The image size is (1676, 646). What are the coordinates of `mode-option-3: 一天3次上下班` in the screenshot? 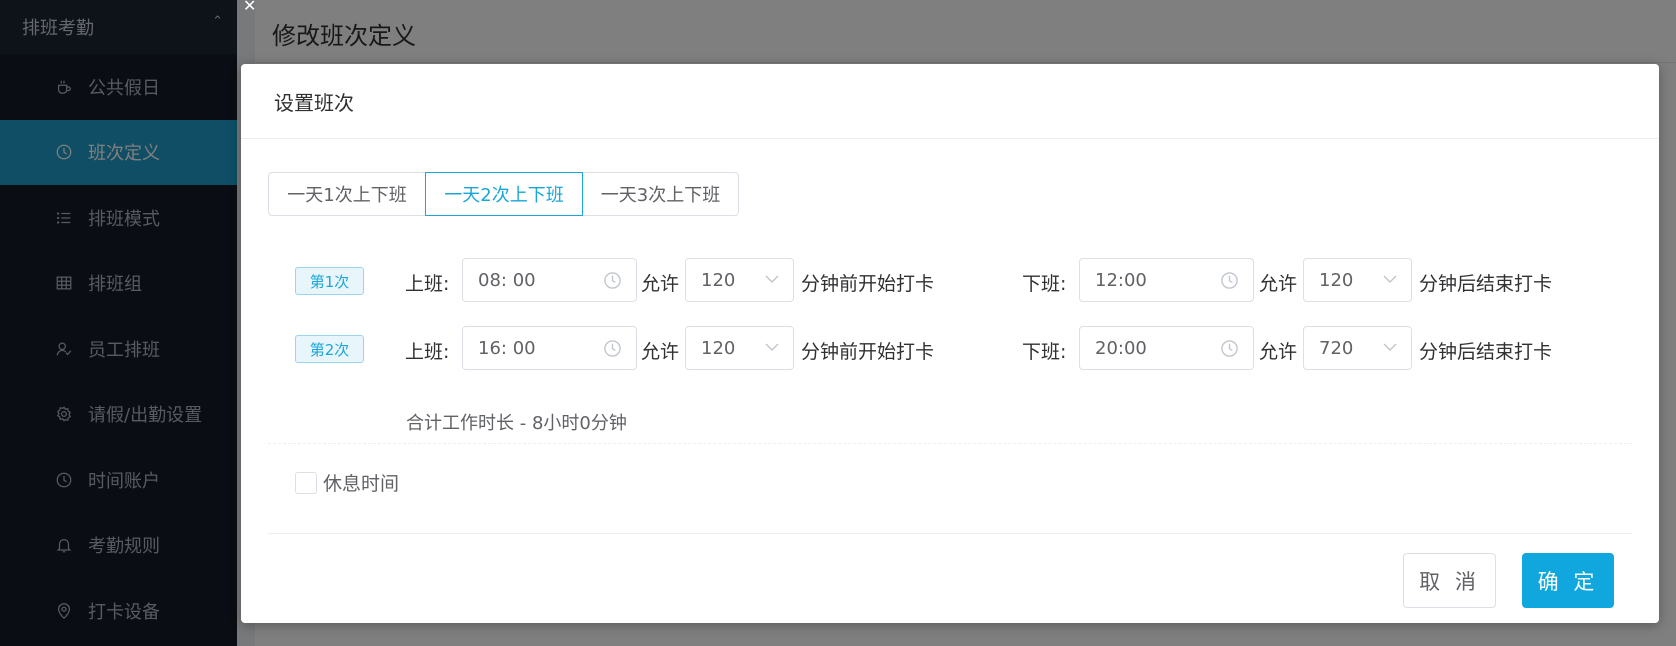 It's located at (660, 194).